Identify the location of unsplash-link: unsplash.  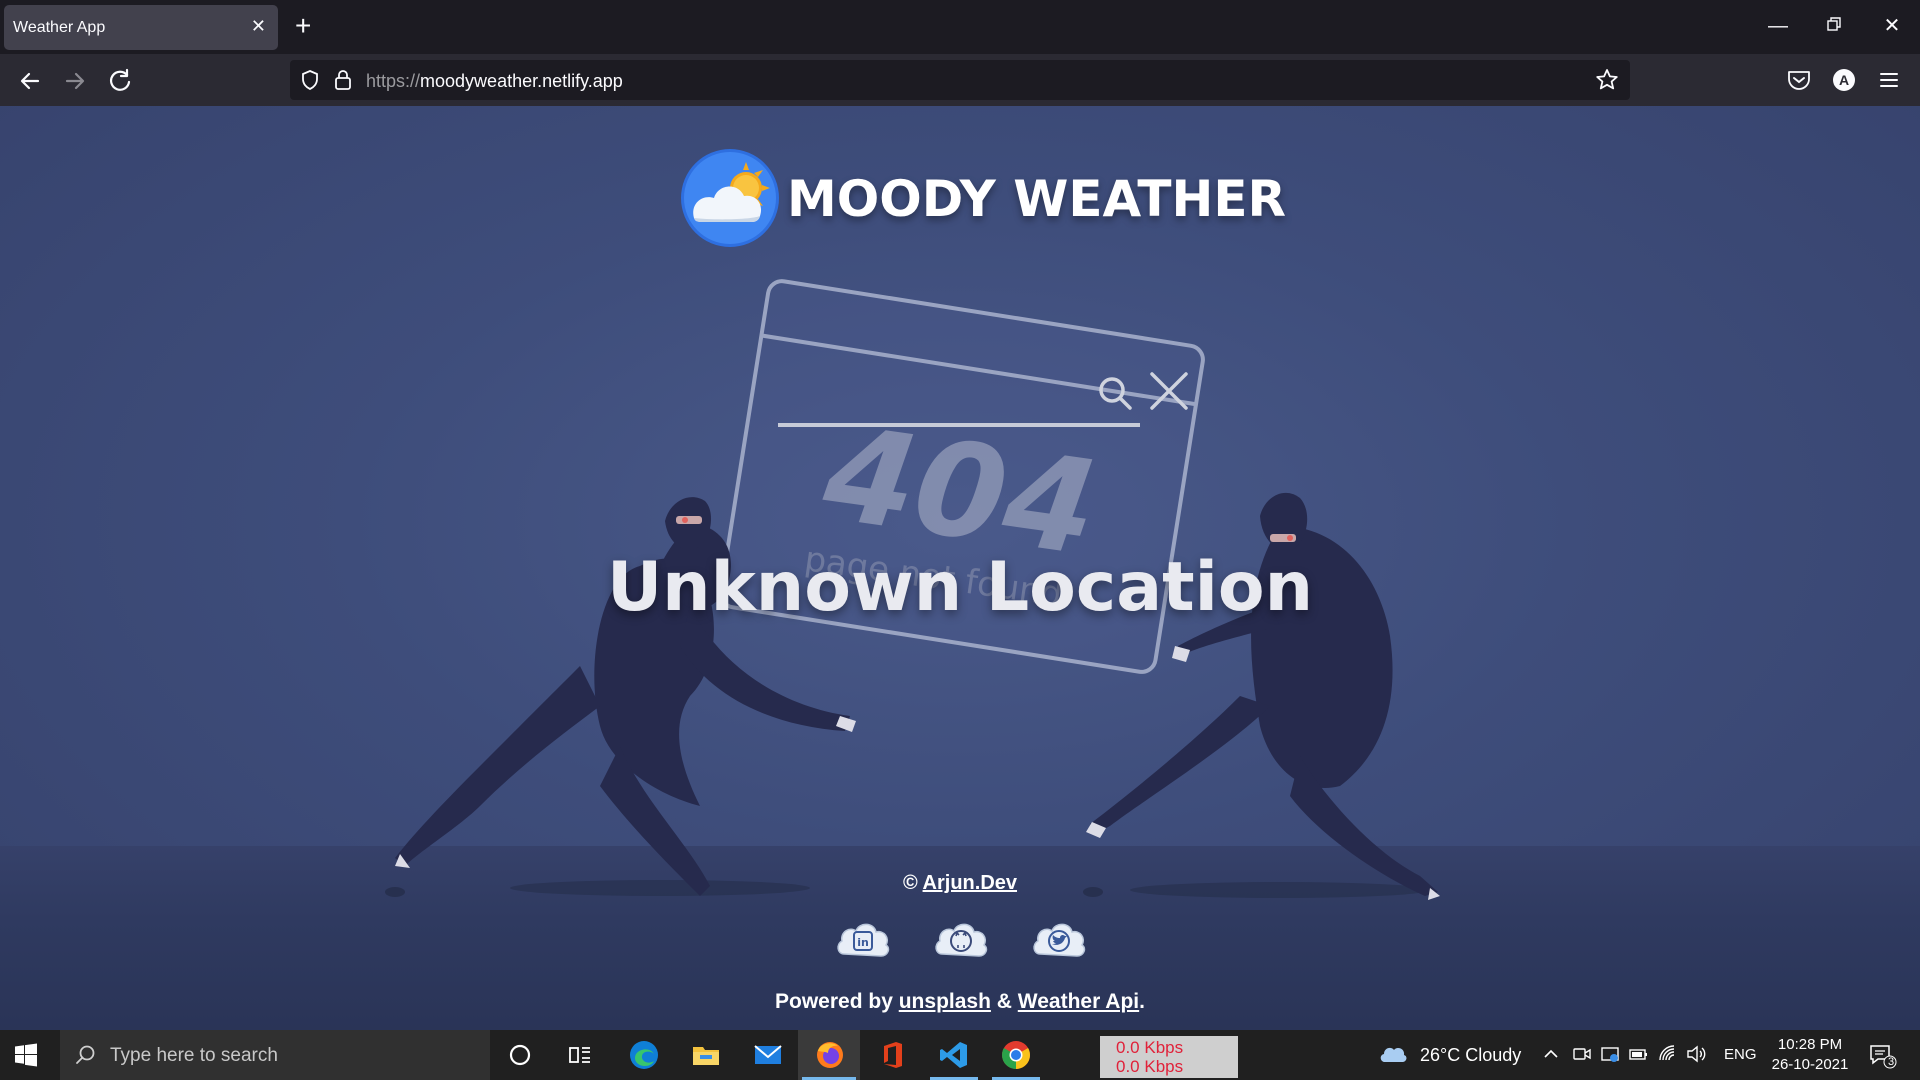
(945, 1001).